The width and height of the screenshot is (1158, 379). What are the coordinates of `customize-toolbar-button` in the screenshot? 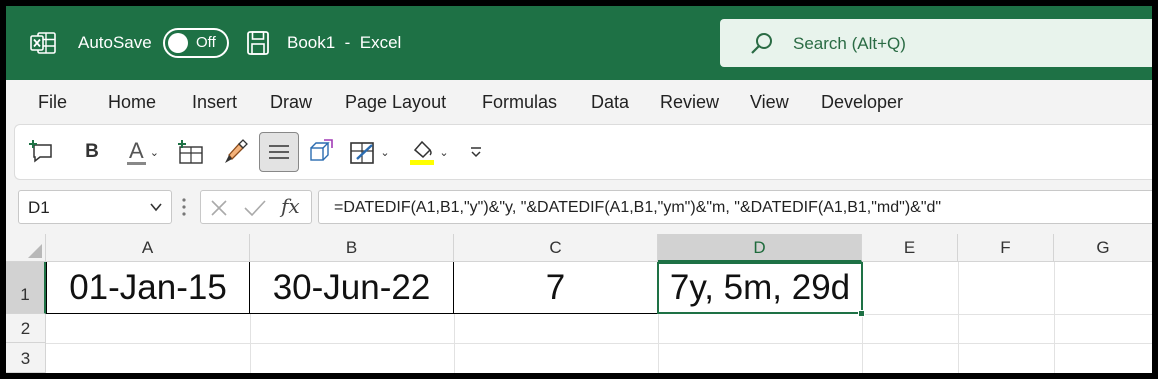 It's located at (476, 152).